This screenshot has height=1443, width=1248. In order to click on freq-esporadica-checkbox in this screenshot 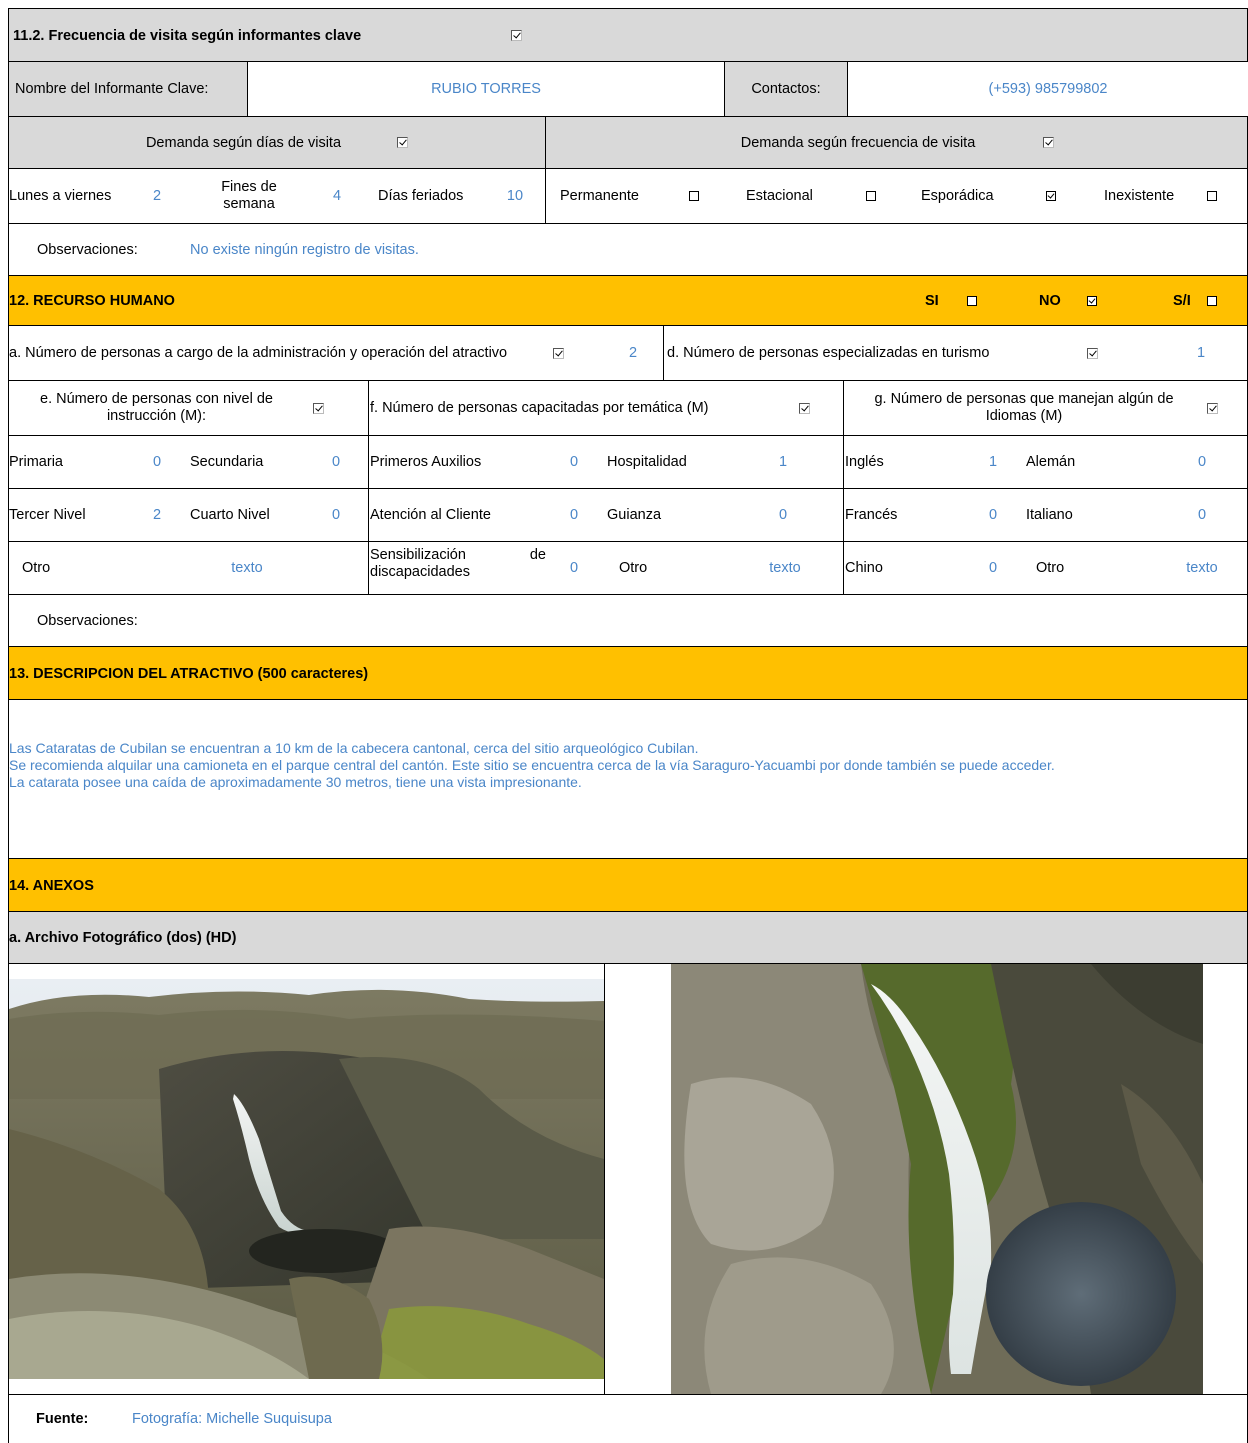, I will do `click(1051, 196)`.